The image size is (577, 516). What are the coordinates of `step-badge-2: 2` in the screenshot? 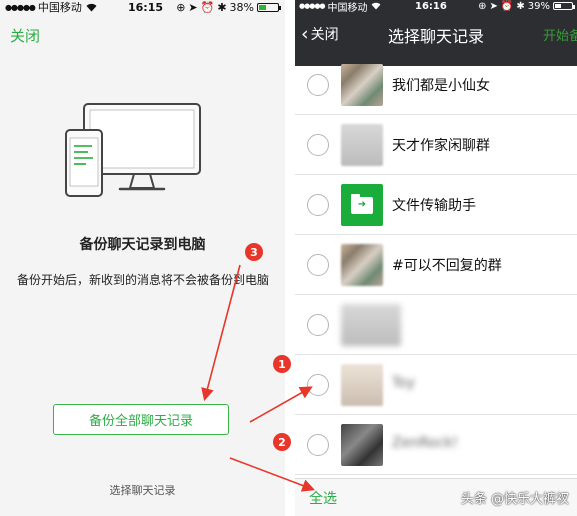 It's located at (282, 442).